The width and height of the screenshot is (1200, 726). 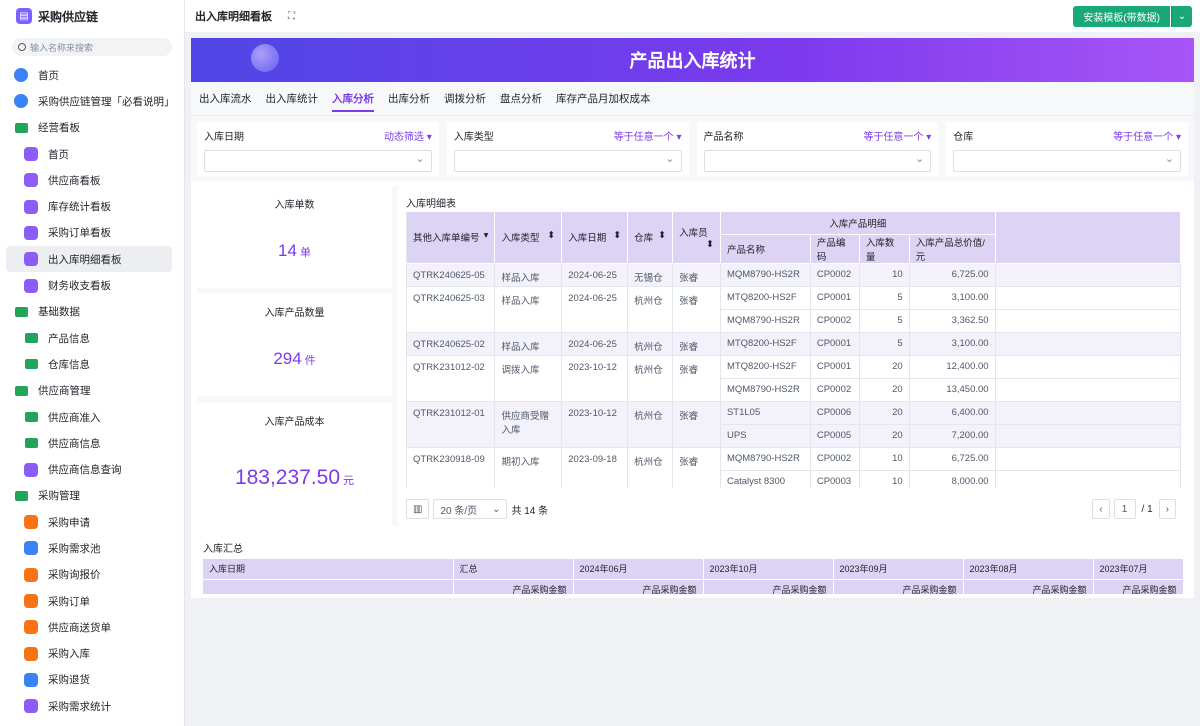 I want to click on sidebar-item: 供应商信息查询, so click(x=92, y=469).